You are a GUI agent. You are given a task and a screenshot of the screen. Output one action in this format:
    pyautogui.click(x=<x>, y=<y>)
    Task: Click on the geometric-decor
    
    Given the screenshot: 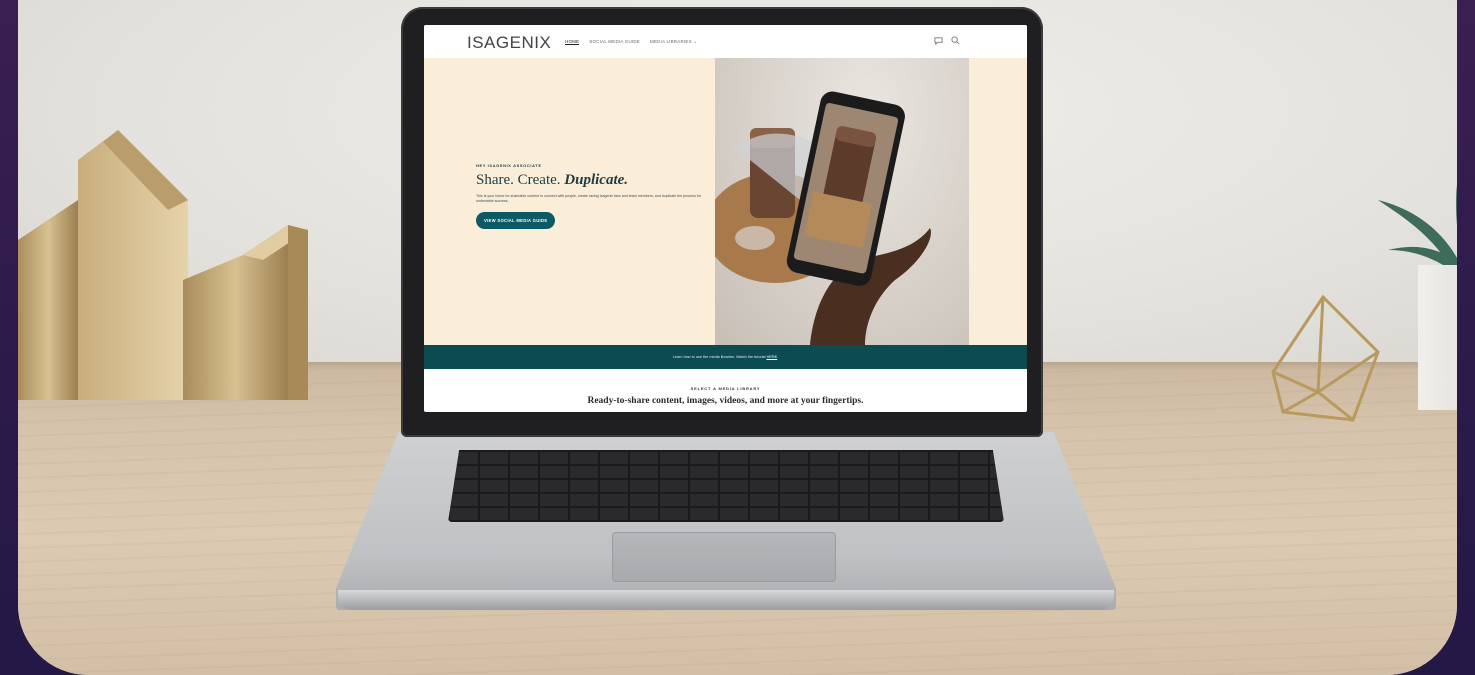 What is the action you would take?
    pyautogui.click(x=1325, y=358)
    